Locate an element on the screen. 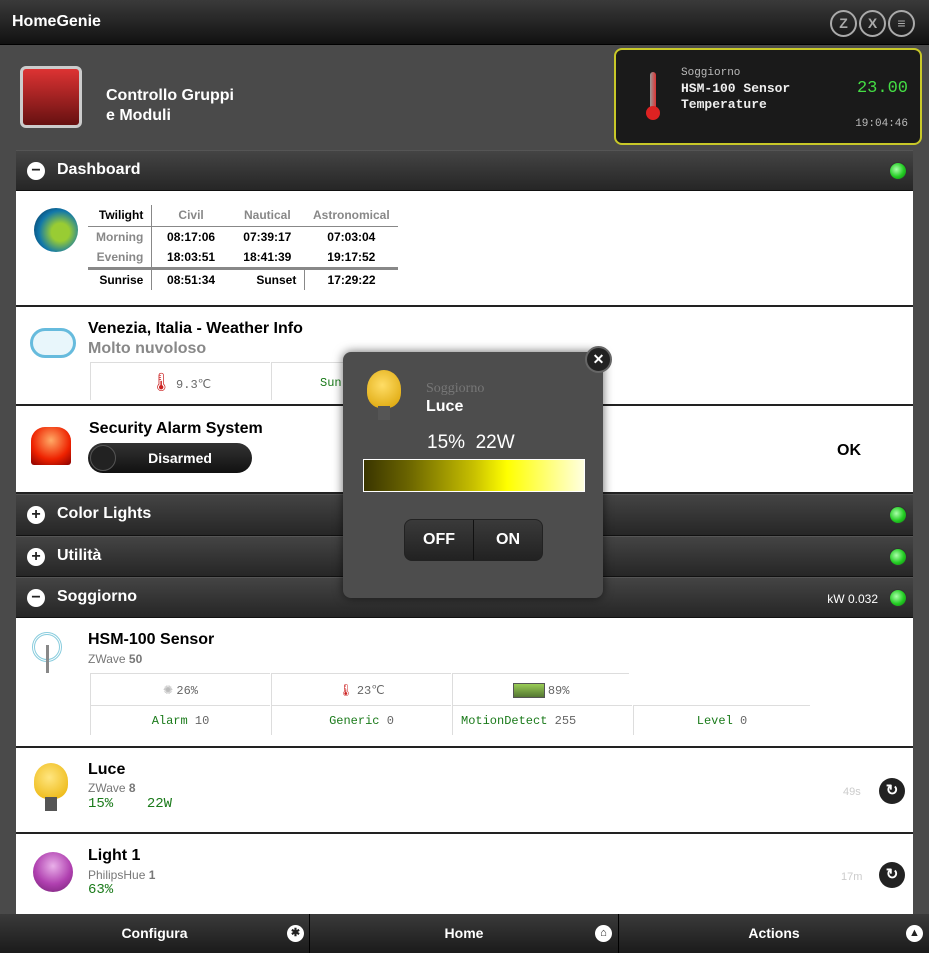  widget-time: 19:04:46 is located at coordinates (881, 124).